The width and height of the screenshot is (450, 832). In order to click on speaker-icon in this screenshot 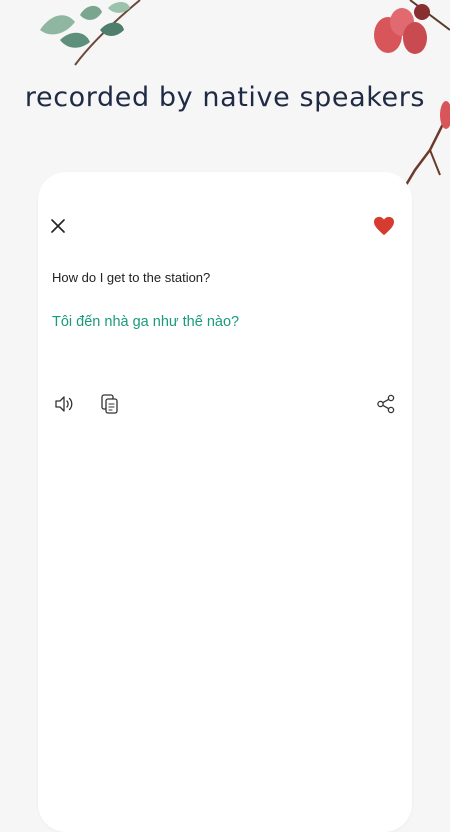, I will do `click(64, 404)`.